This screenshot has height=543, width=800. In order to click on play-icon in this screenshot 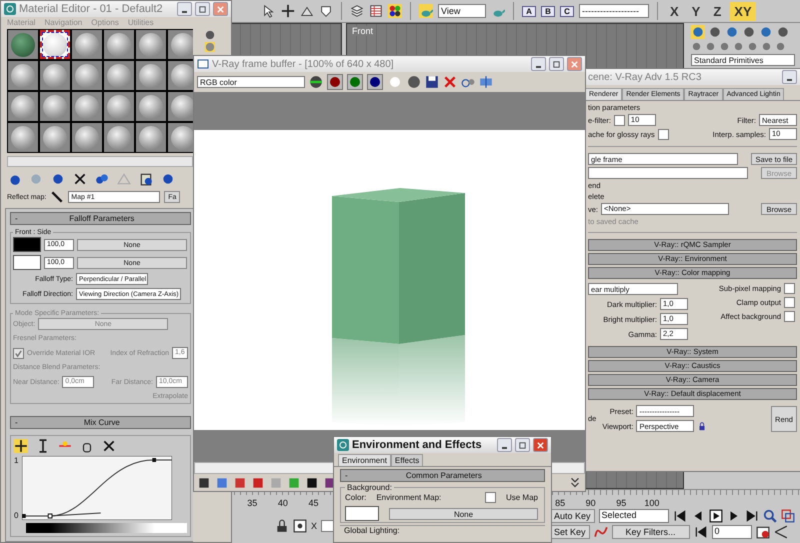, I will do `click(715, 516)`.